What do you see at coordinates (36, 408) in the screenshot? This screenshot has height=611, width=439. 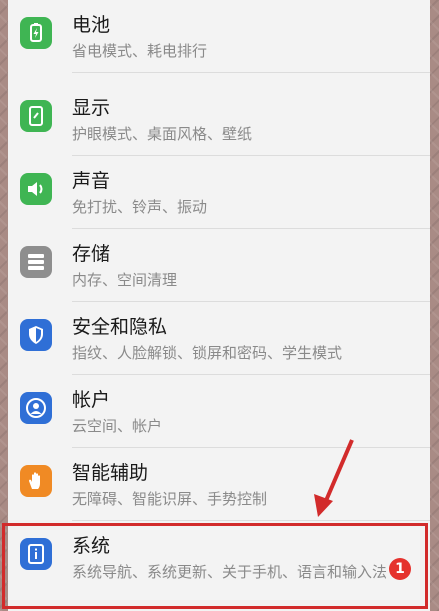 I see `account-icon` at bounding box center [36, 408].